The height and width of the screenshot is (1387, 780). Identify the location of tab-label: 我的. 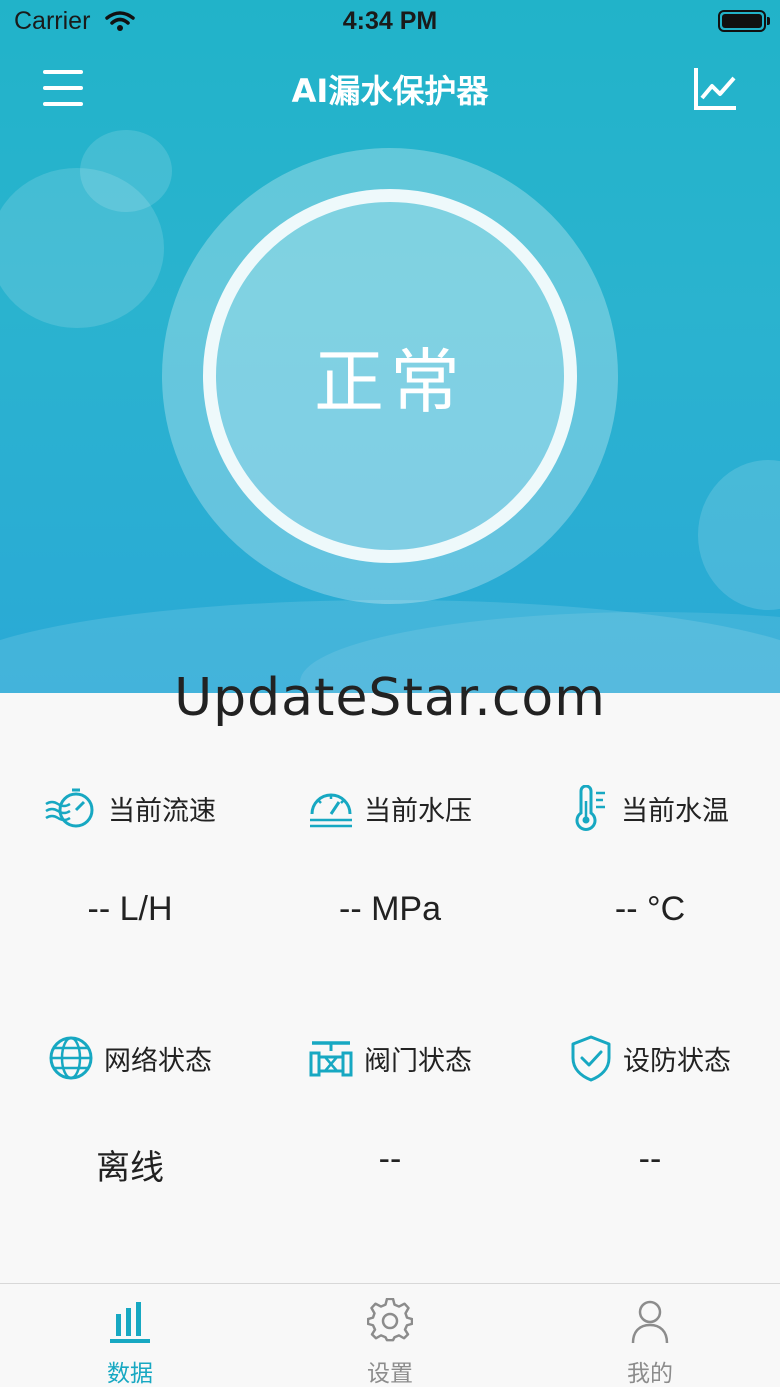
(650, 1374).